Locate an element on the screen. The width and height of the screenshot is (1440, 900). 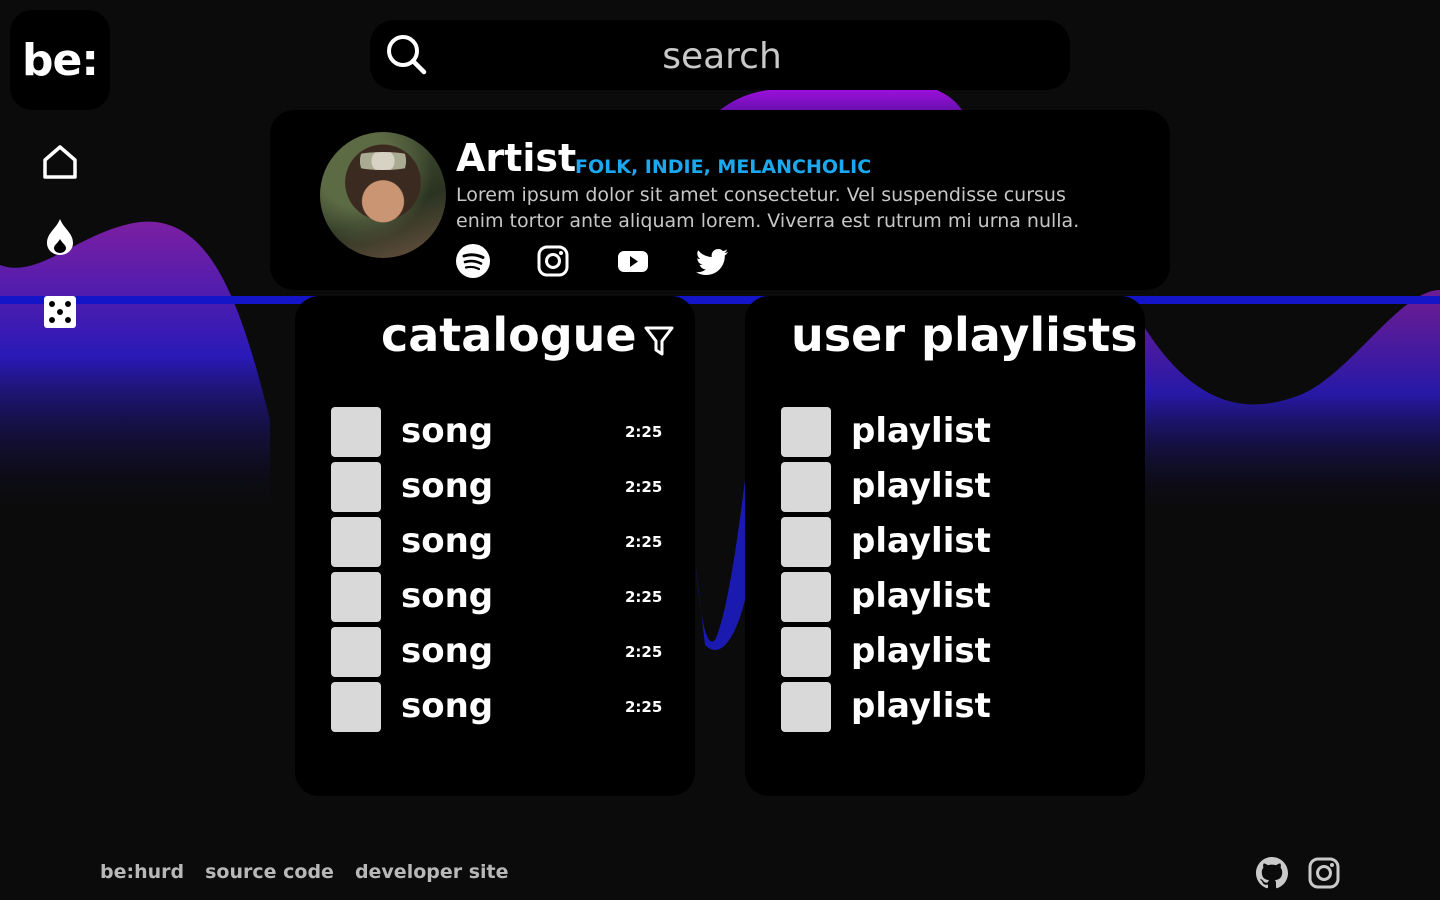
twitter-link is located at coordinates (713, 261).